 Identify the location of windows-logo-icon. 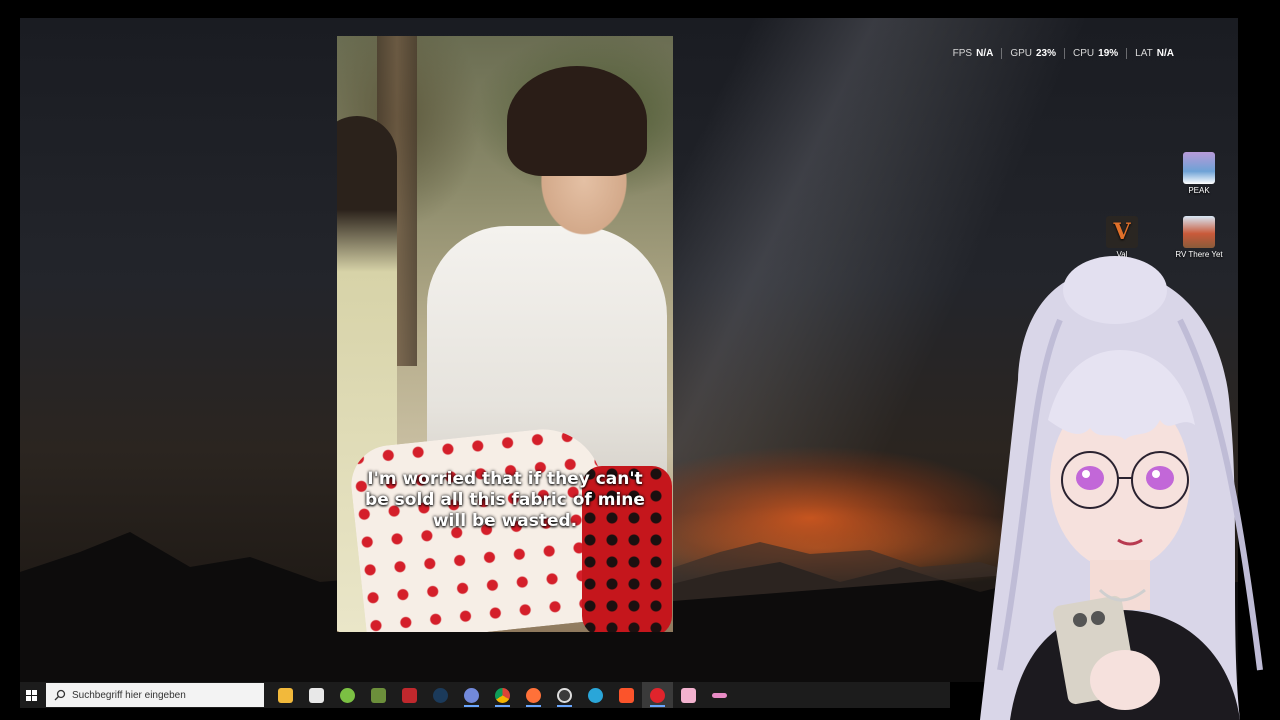
(31, 695).